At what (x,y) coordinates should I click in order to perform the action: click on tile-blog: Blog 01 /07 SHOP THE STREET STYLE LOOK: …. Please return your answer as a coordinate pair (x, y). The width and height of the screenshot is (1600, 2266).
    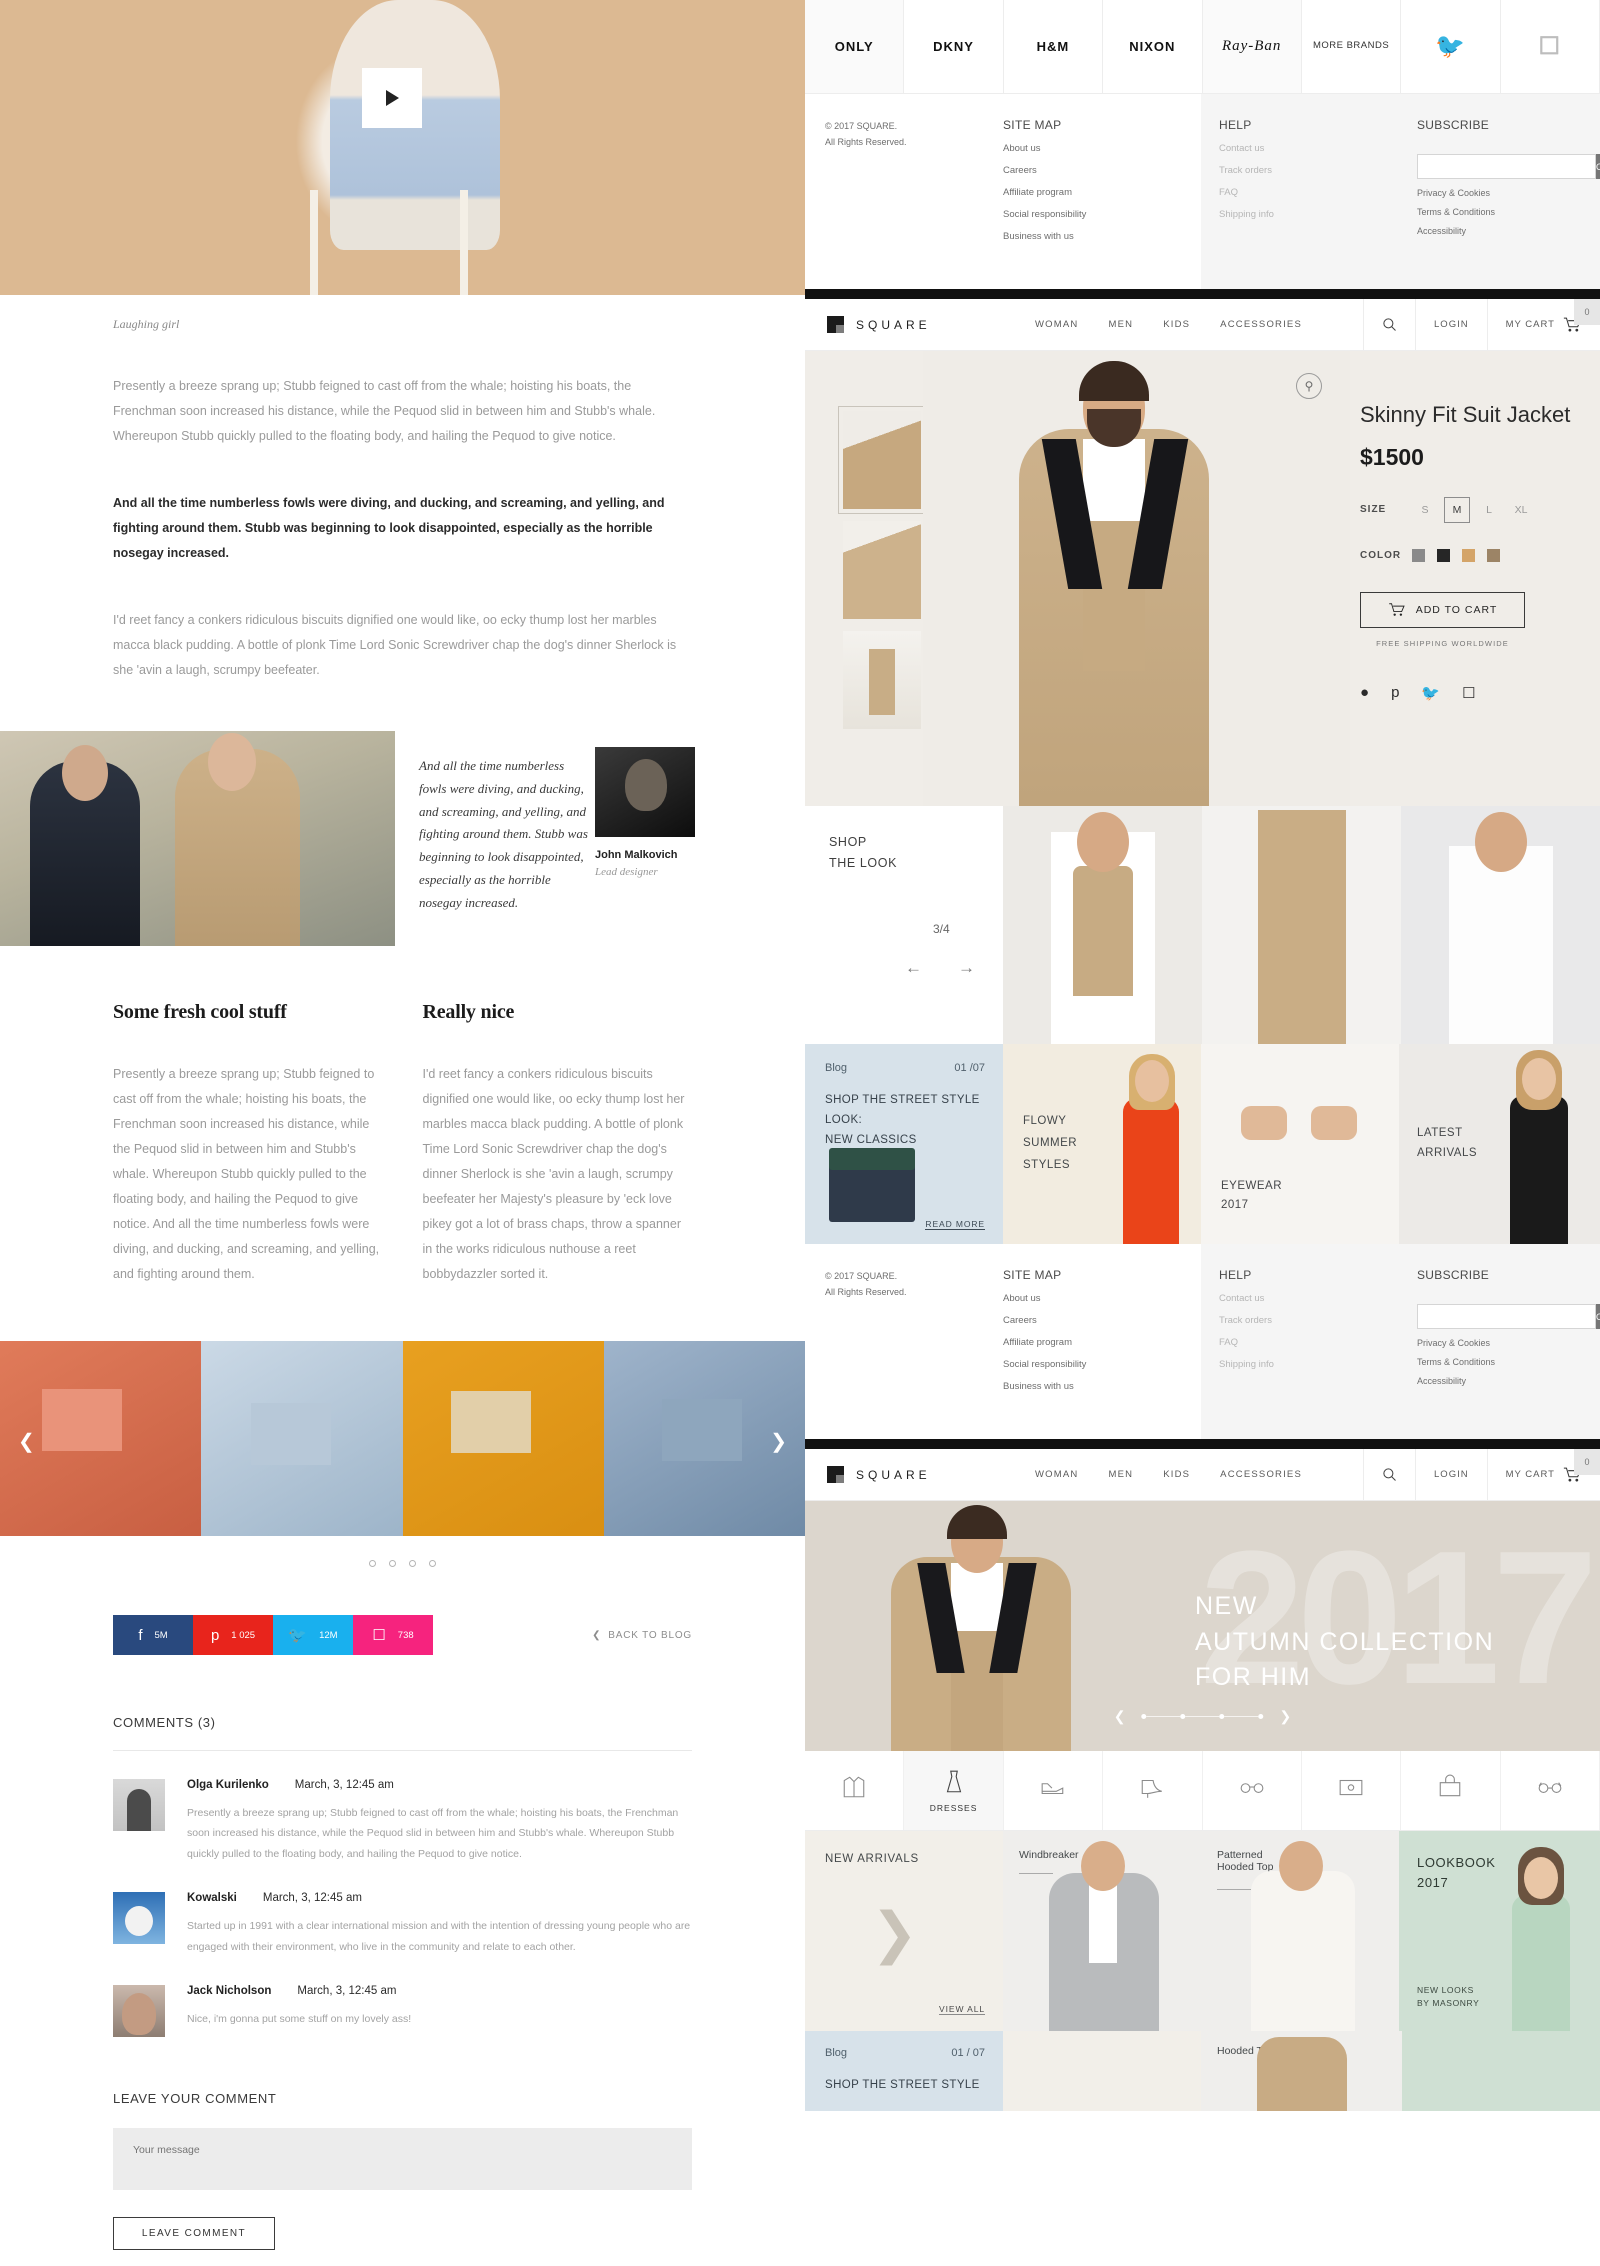
    Looking at the image, I should click on (904, 1144).